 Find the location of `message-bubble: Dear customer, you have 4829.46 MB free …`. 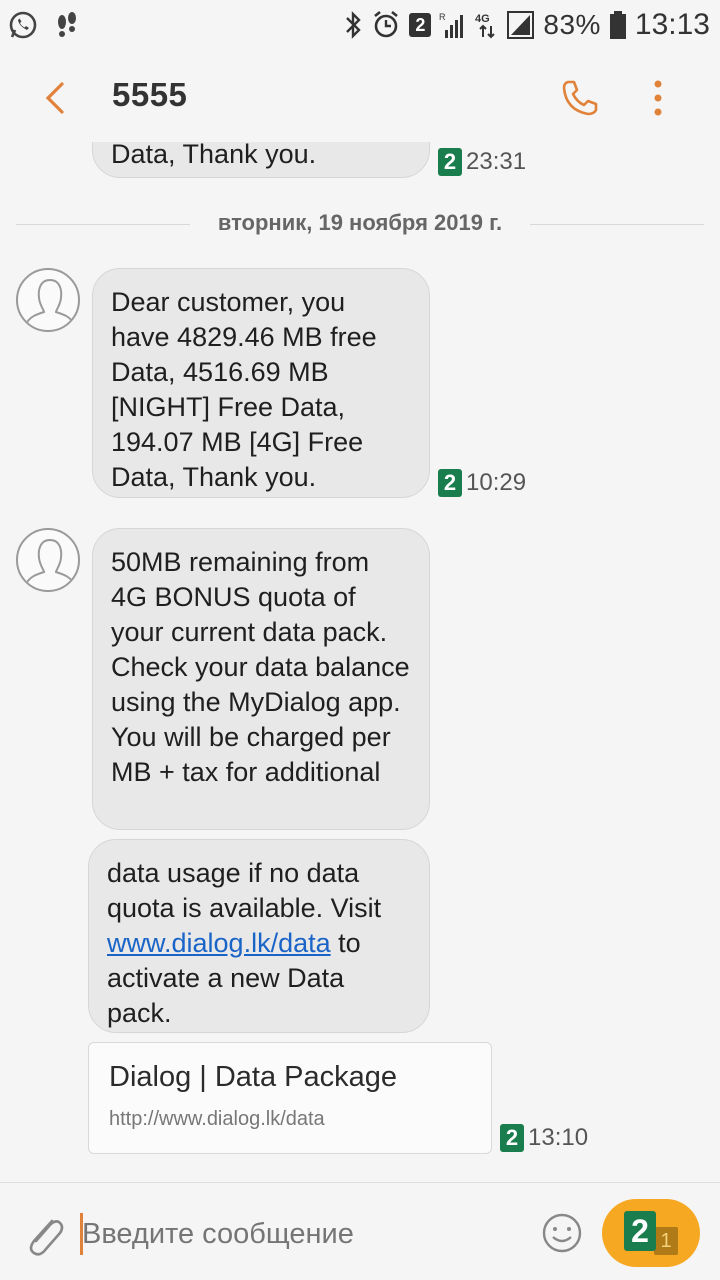

message-bubble: Dear customer, you have 4829.46 MB free … is located at coordinates (261, 383).